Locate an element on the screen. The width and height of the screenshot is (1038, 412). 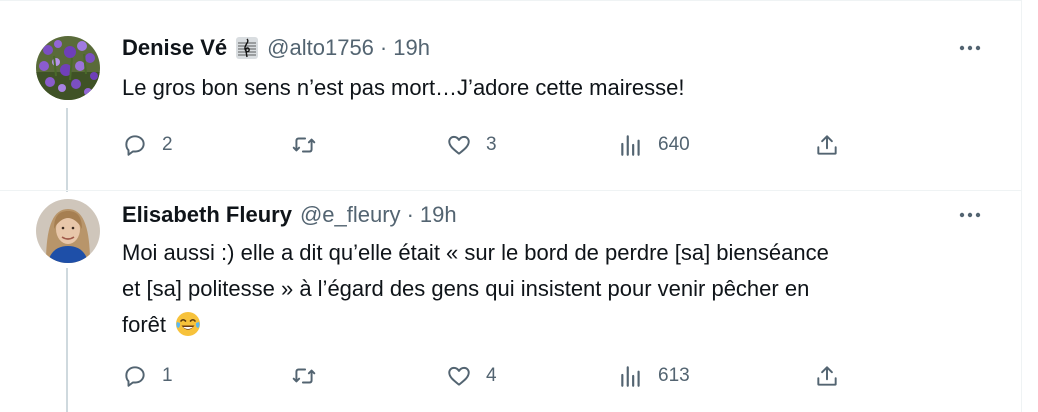
author-handle: @e_fleury is located at coordinates (350, 215).